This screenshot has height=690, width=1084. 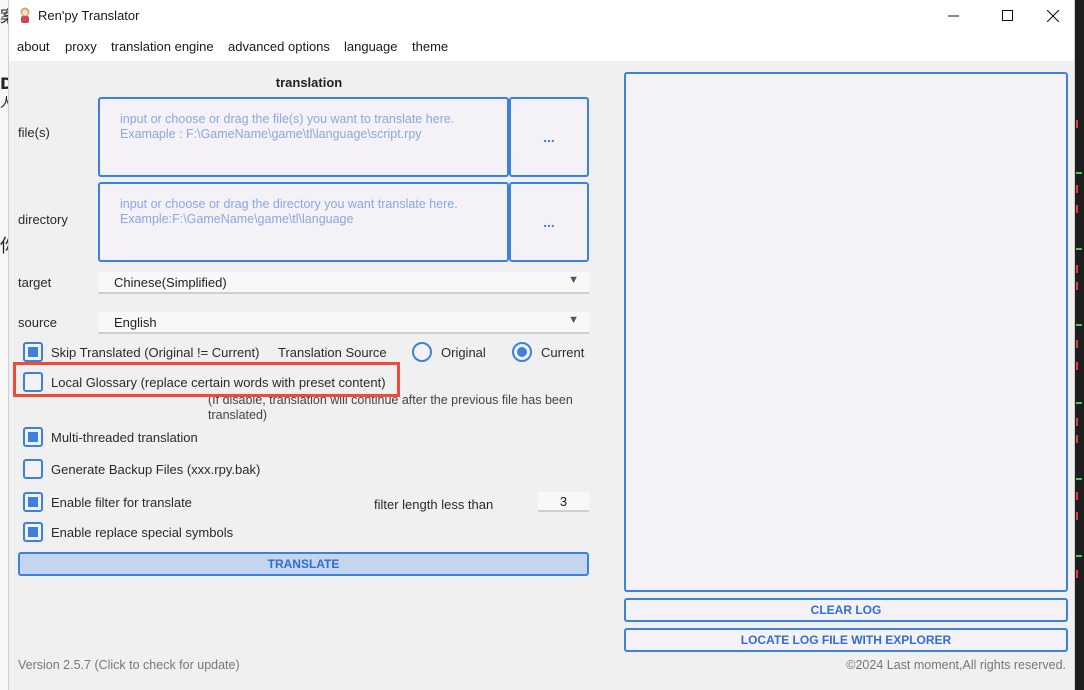 What do you see at coordinates (563, 352) in the screenshot?
I see `source-current-label: Current` at bounding box center [563, 352].